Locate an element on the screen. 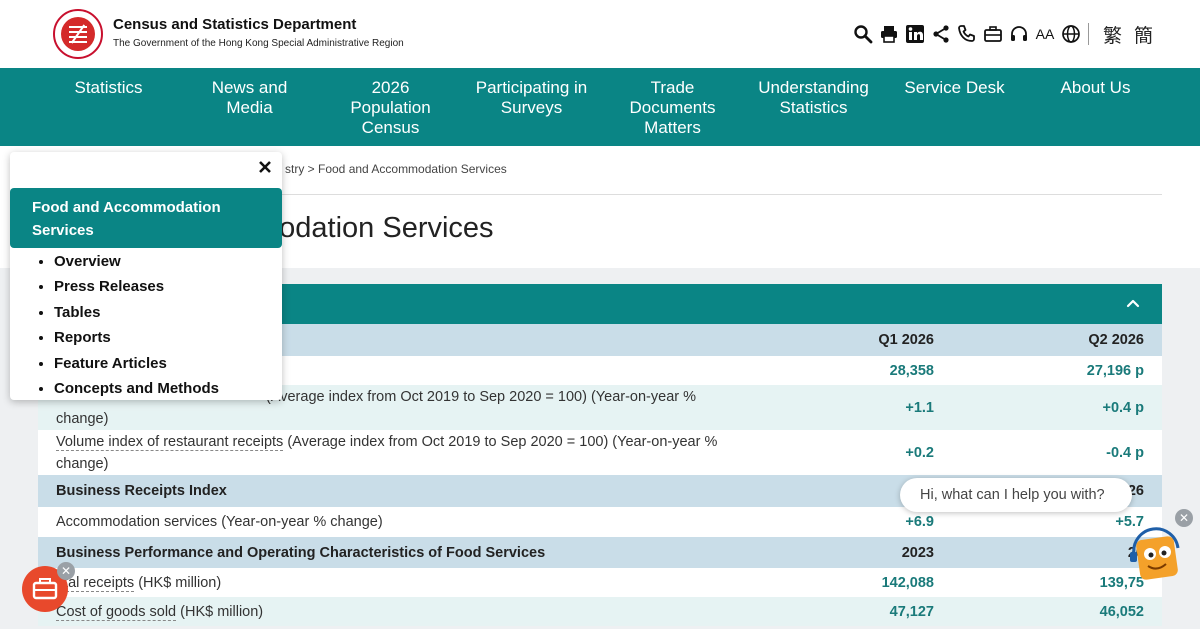 Image resolution: width=1200 pixels, height=629 pixels. breadcrumb: stry > Food and Accommodation Services is located at coordinates (396, 169).